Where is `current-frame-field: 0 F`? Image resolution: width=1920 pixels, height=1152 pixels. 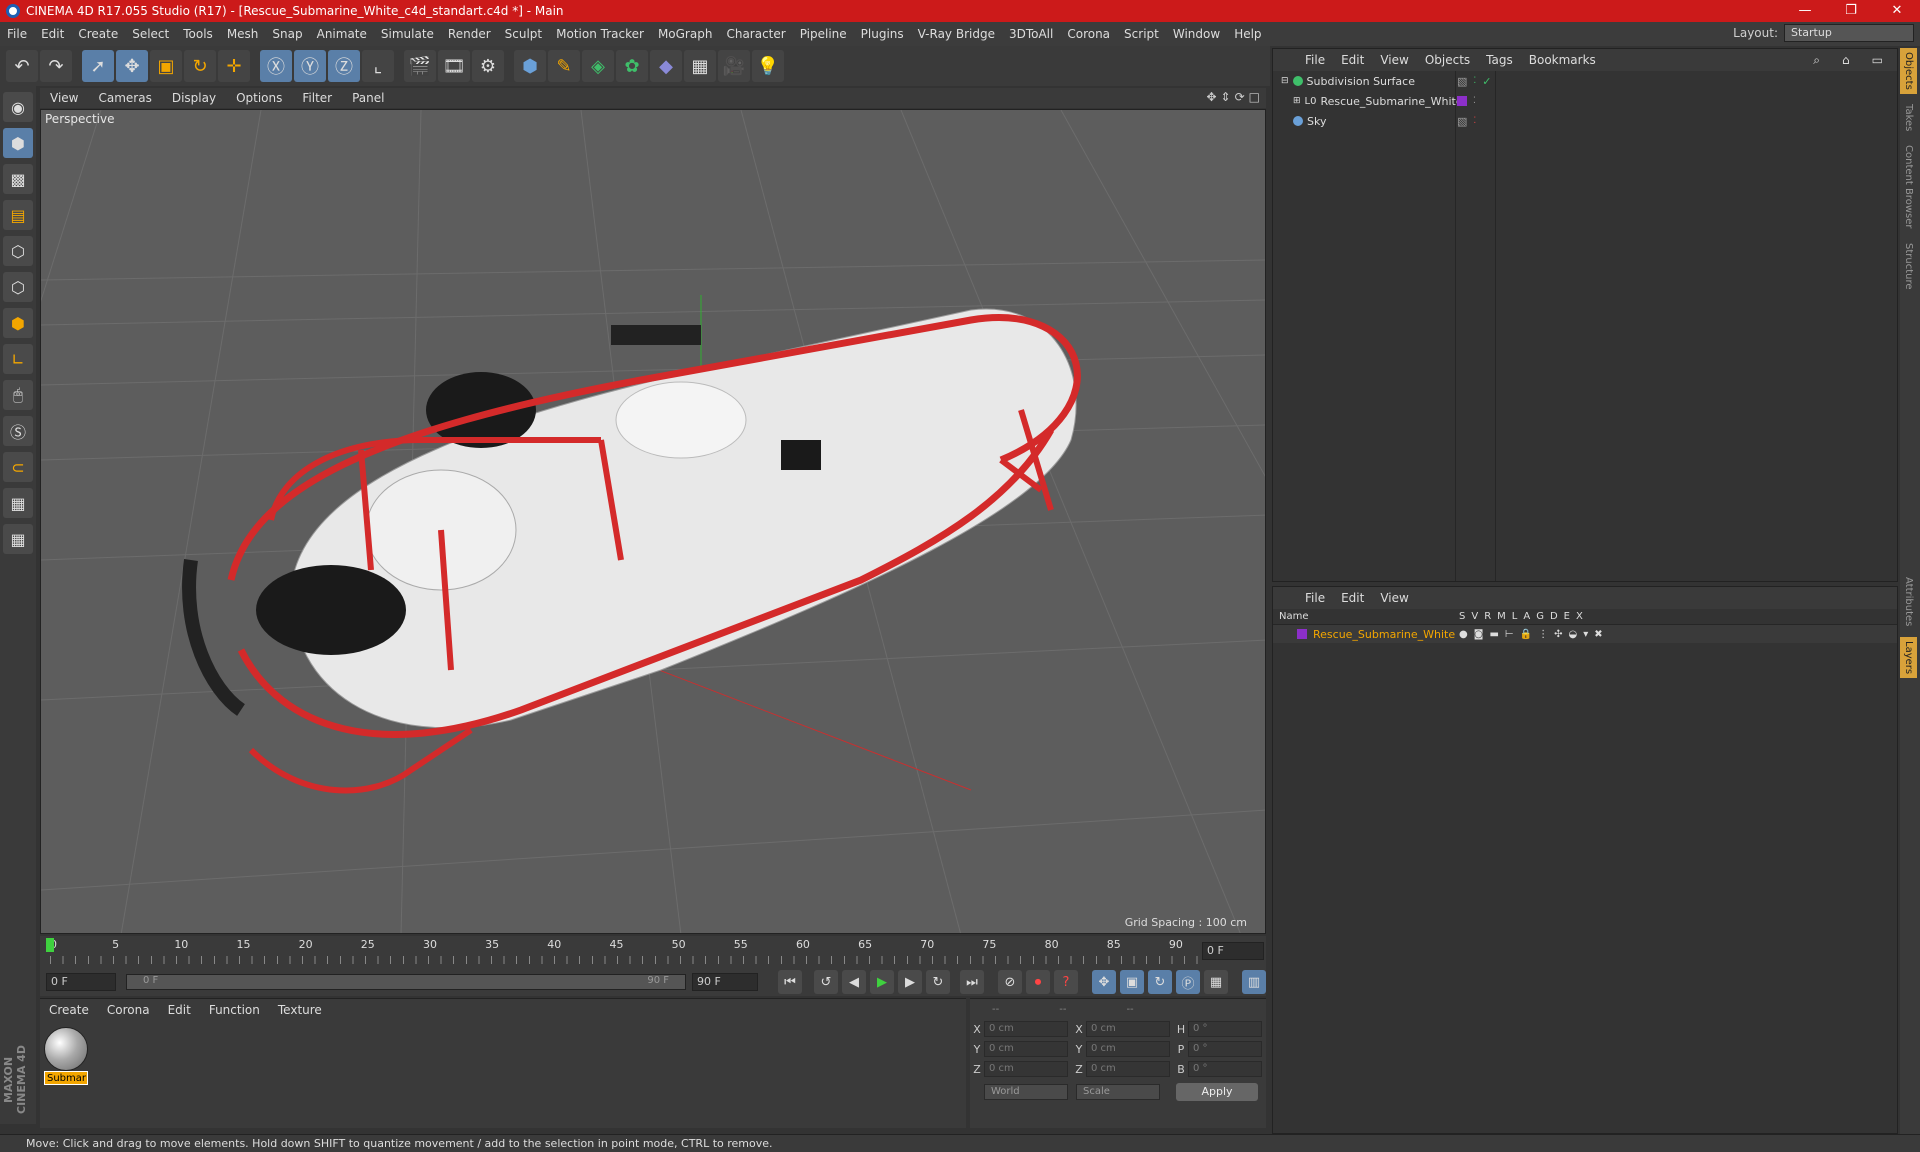 current-frame-field: 0 F is located at coordinates (1233, 951).